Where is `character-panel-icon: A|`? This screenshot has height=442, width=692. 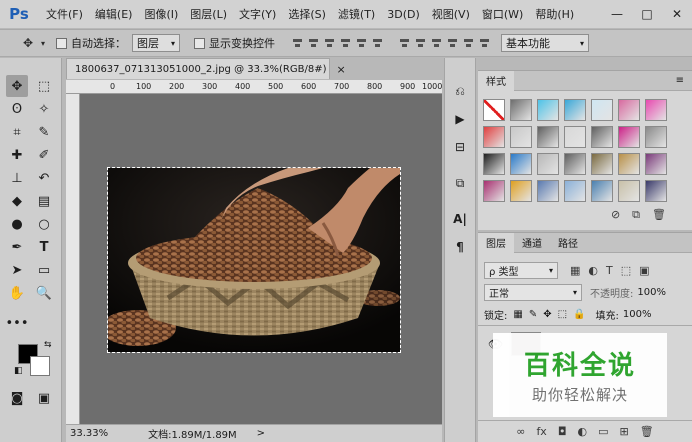
character-panel-icon: A| is located at coordinates (460, 219).